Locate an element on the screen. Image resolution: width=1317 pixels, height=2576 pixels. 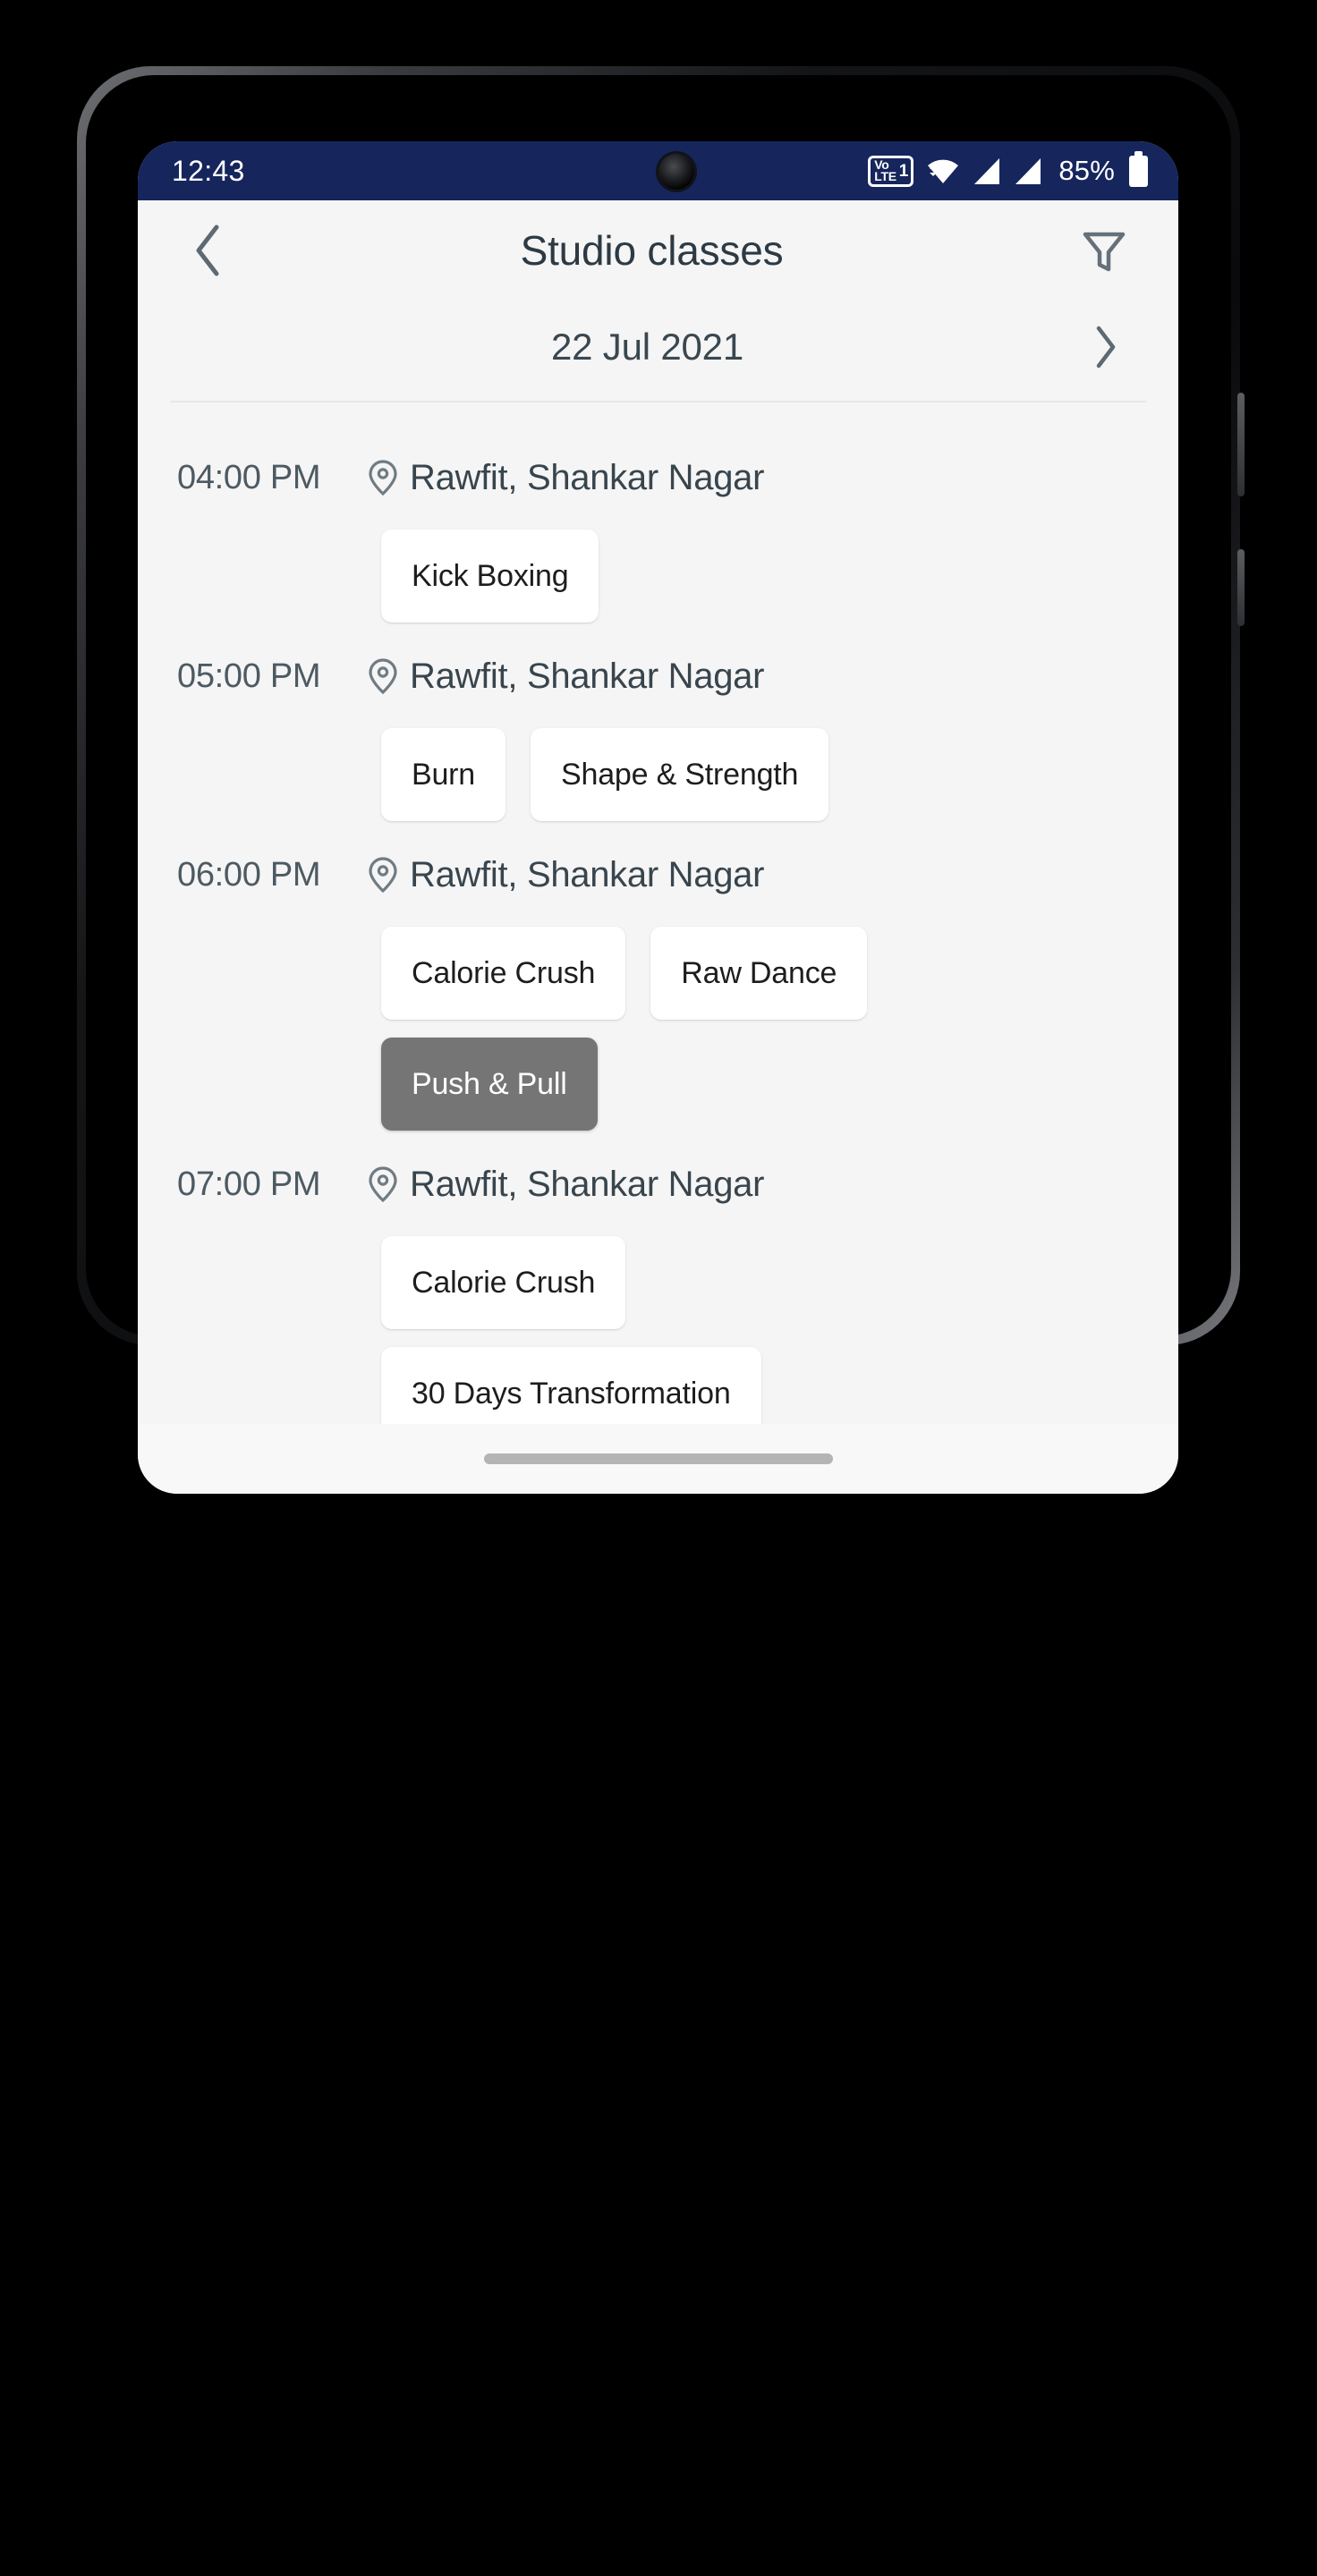
schedule-slot-header: 06:00 PM Rawfit, Shankar Nagar is located at coordinates (658, 875).